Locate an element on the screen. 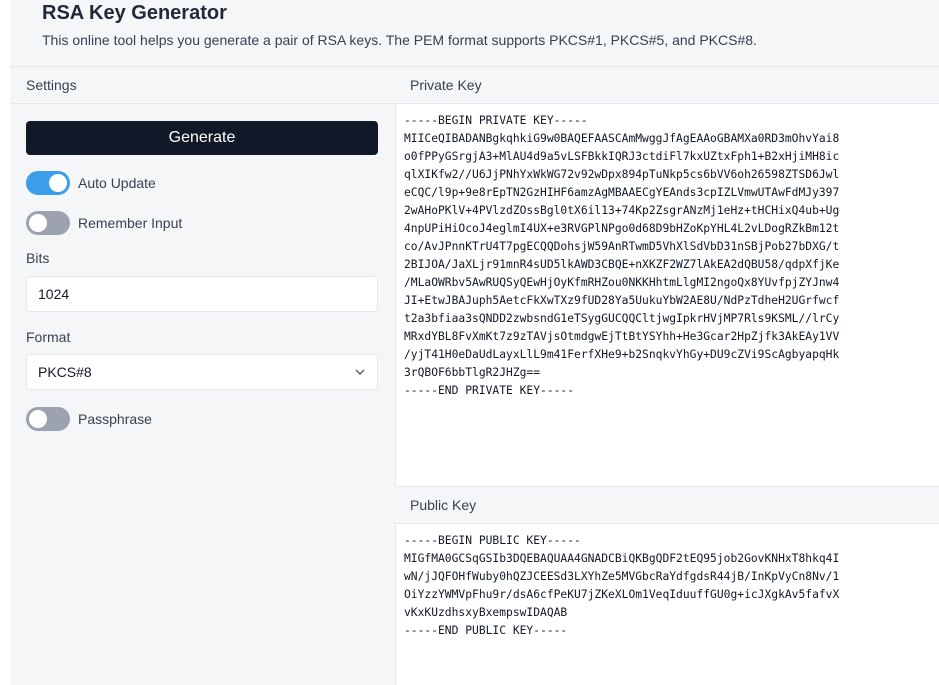 This screenshot has width=939, height=685. auto-update-row: Auto Update is located at coordinates (91, 183).